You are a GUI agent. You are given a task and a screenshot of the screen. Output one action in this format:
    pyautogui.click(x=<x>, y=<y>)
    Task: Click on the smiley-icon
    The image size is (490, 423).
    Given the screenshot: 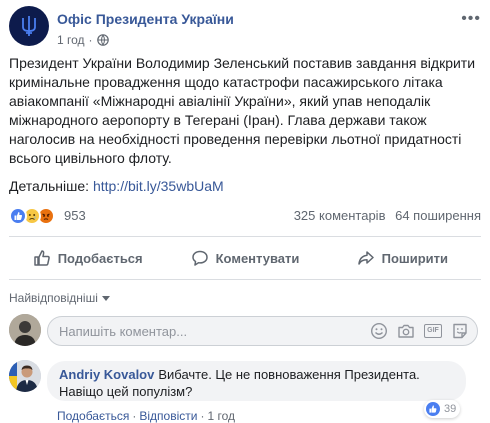 What is the action you would take?
    pyautogui.click(x=379, y=331)
    